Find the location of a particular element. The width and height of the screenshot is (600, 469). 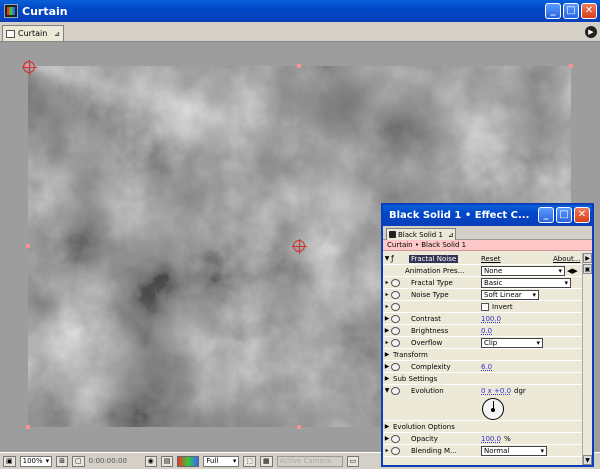

view-layout-icon: ▭ is located at coordinates (353, 461).